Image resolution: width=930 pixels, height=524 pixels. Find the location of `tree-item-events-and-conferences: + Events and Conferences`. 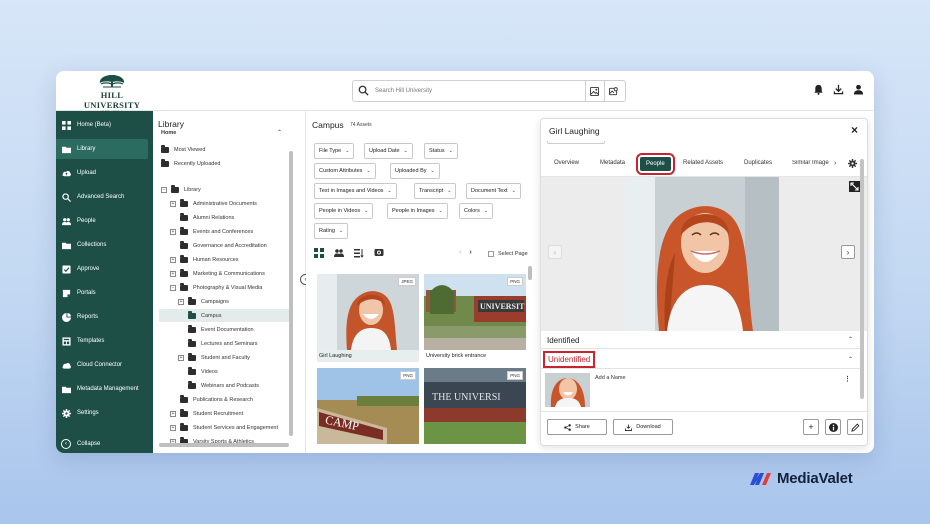

tree-item-events-and-conferences: + Events and Conferences is located at coordinates (211, 231).